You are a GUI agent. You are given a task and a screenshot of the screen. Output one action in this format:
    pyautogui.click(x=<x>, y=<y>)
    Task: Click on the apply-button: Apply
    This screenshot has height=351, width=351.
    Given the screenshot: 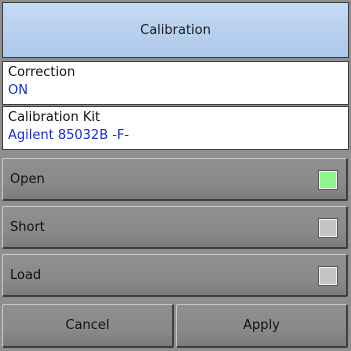 What is the action you would take?
    pyautogui.click(x=262, y=326)
    